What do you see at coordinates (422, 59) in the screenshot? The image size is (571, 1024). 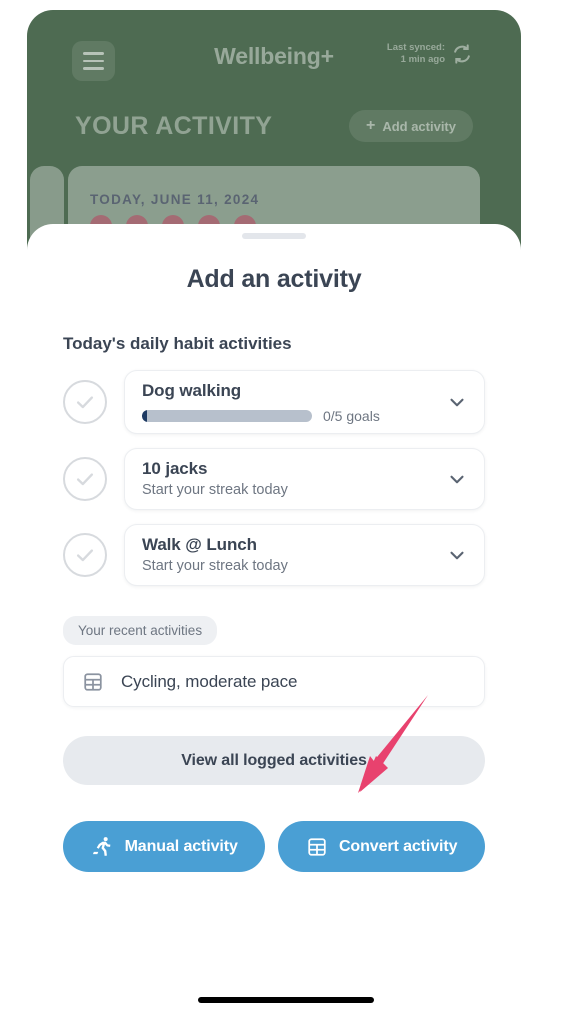 I see `last-synced-time: 1 min ago` at bounding box center [422, 59].